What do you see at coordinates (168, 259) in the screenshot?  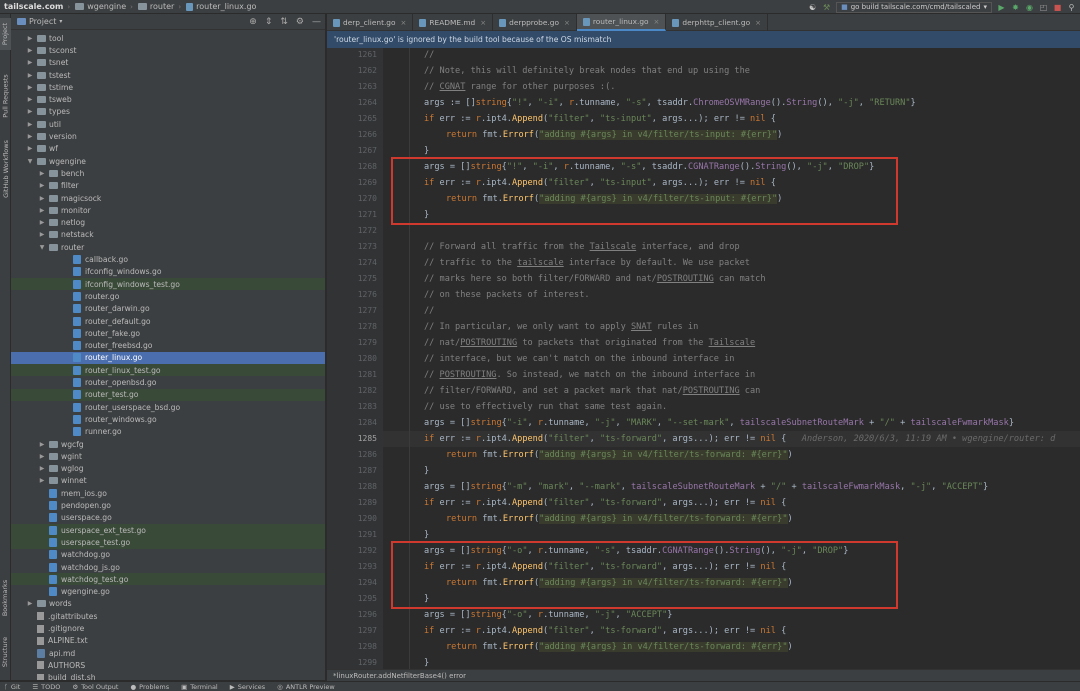 I see `tree-item: callback.go` at bounding box center [168, 259].